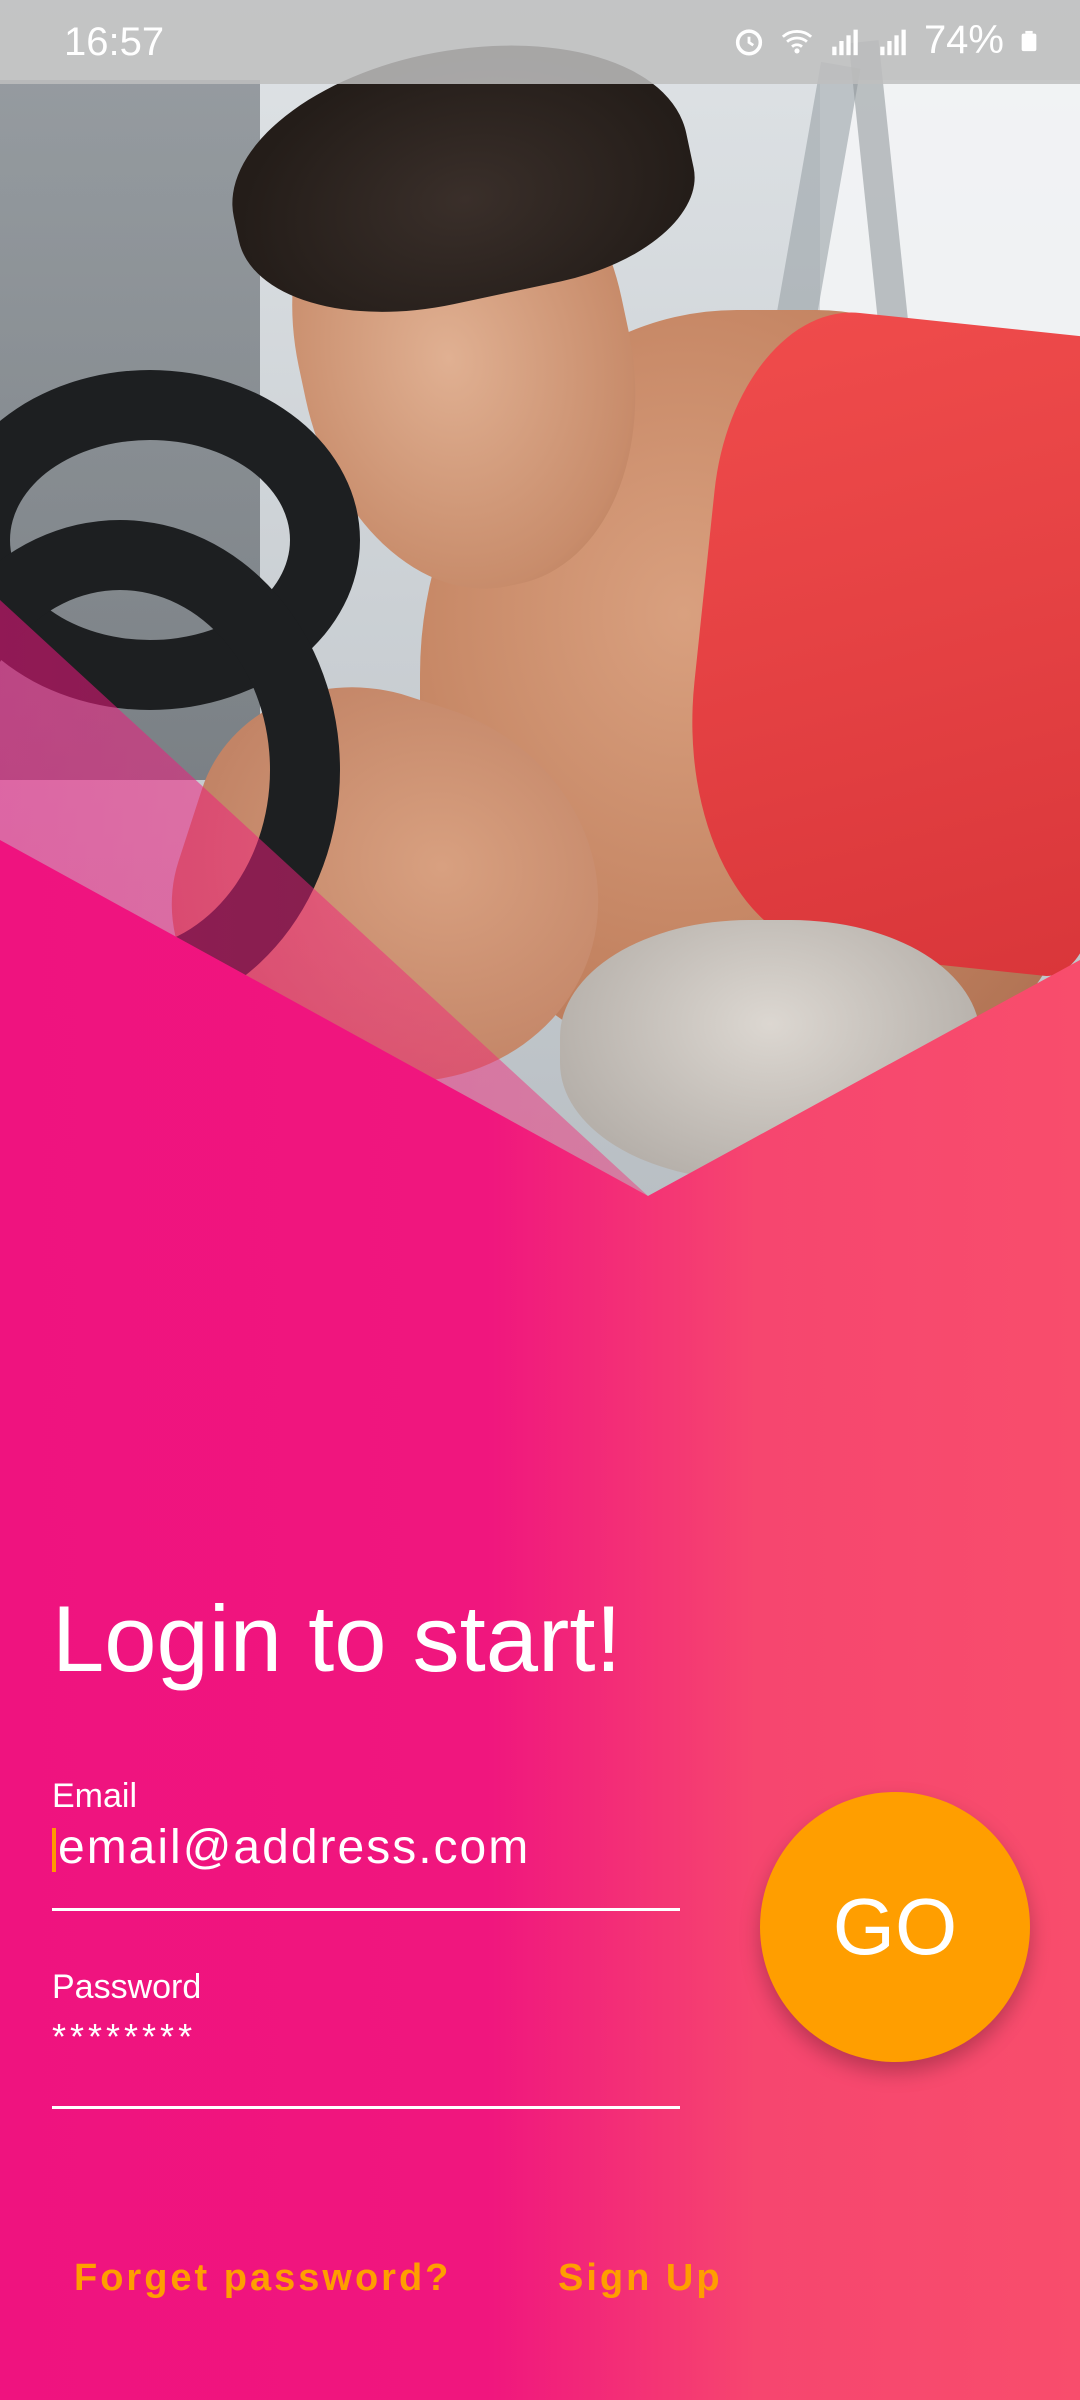  What do you see at coordinates (749, 42) in the screenshot?
I see `alarm-icon` at bounding box center [749, 42].